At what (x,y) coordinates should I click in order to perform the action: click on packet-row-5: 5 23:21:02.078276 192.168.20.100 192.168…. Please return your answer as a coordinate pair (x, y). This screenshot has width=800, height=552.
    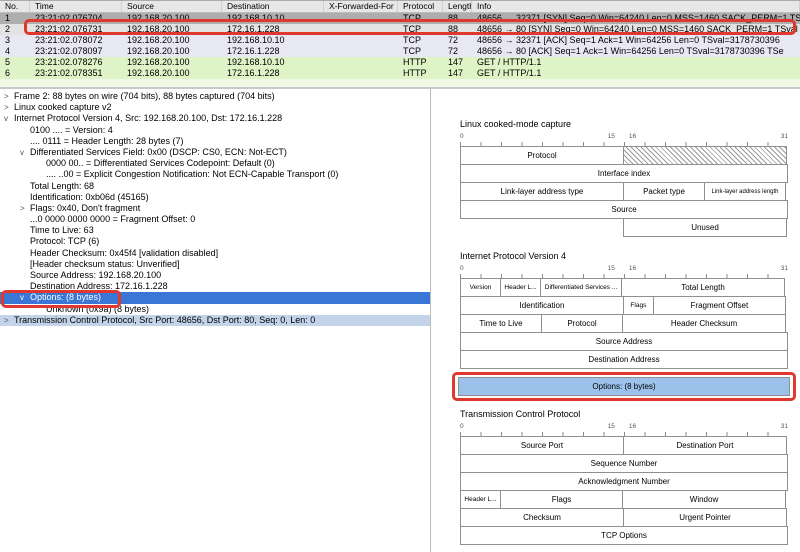
    Looking at the image, I should click on (400, 62).